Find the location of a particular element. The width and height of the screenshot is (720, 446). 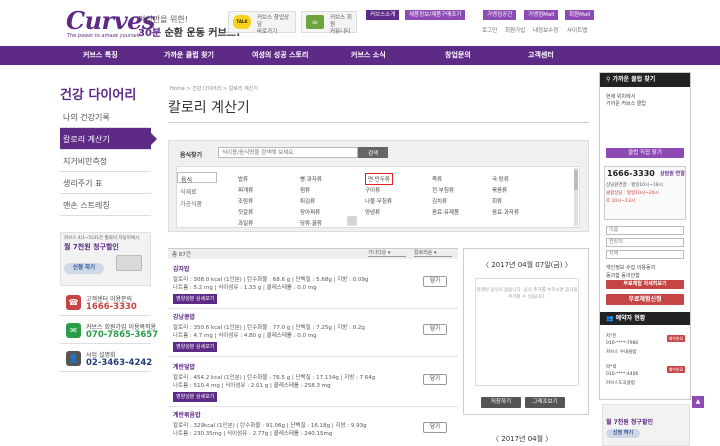

sitemap-link: 사이트맵 is located at coordinates (577, 30).